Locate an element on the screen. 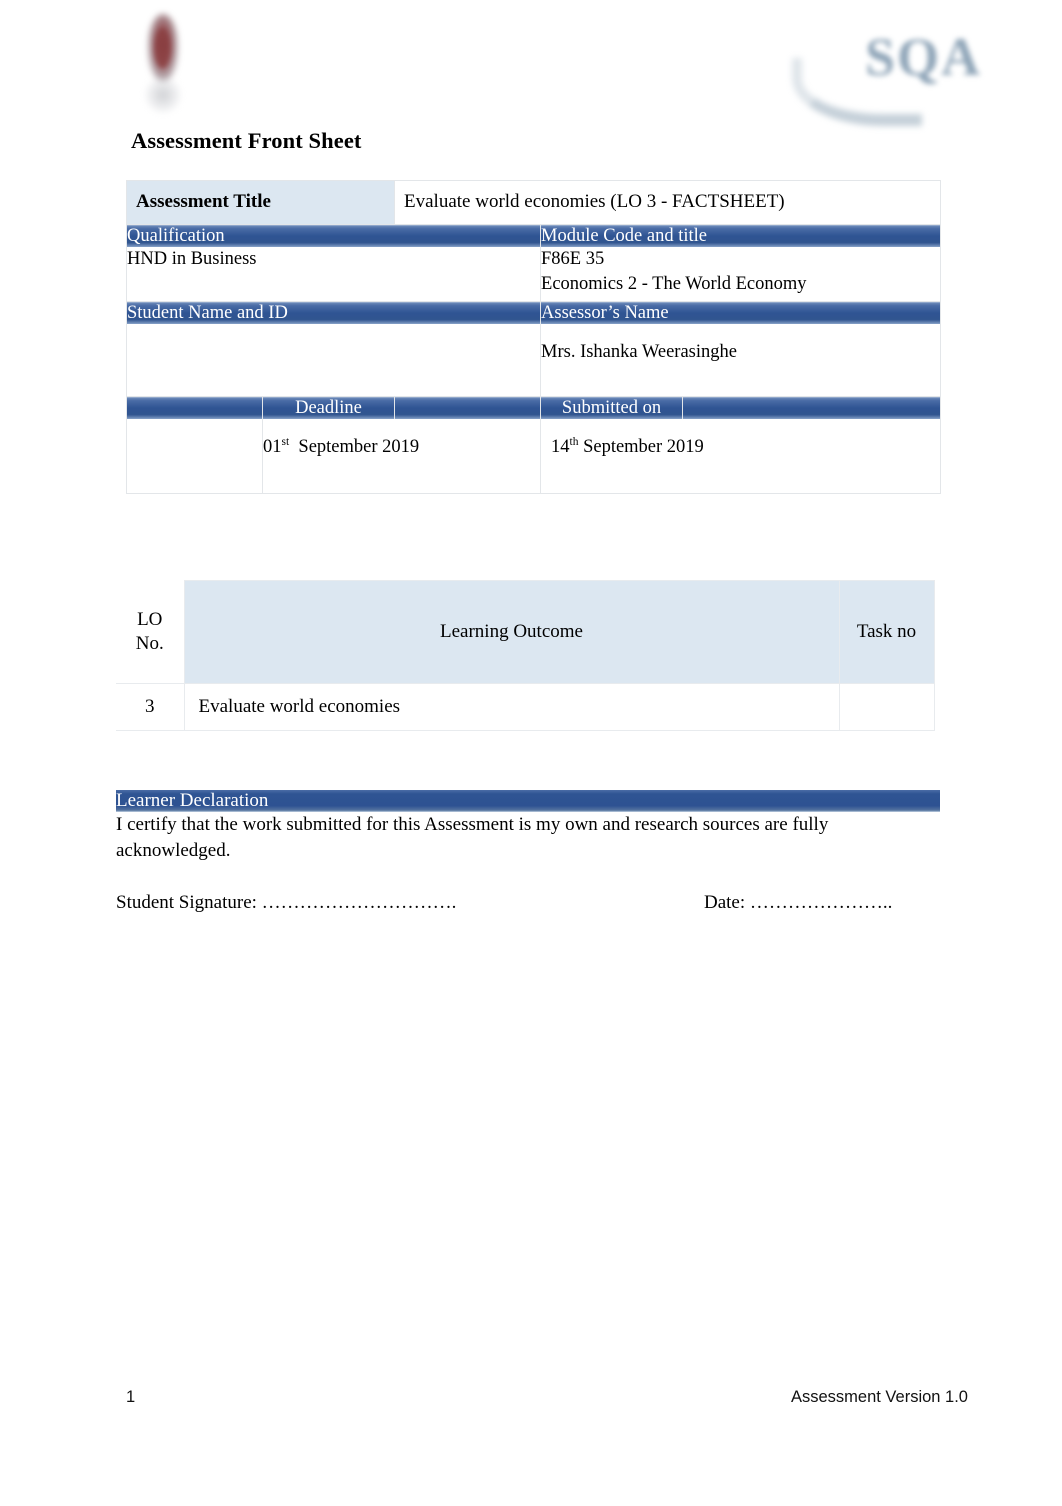 The width and height of the screenshot is (1062, 1506). deadline-value: 01st September 2019 is located at coordinates (401, 456).